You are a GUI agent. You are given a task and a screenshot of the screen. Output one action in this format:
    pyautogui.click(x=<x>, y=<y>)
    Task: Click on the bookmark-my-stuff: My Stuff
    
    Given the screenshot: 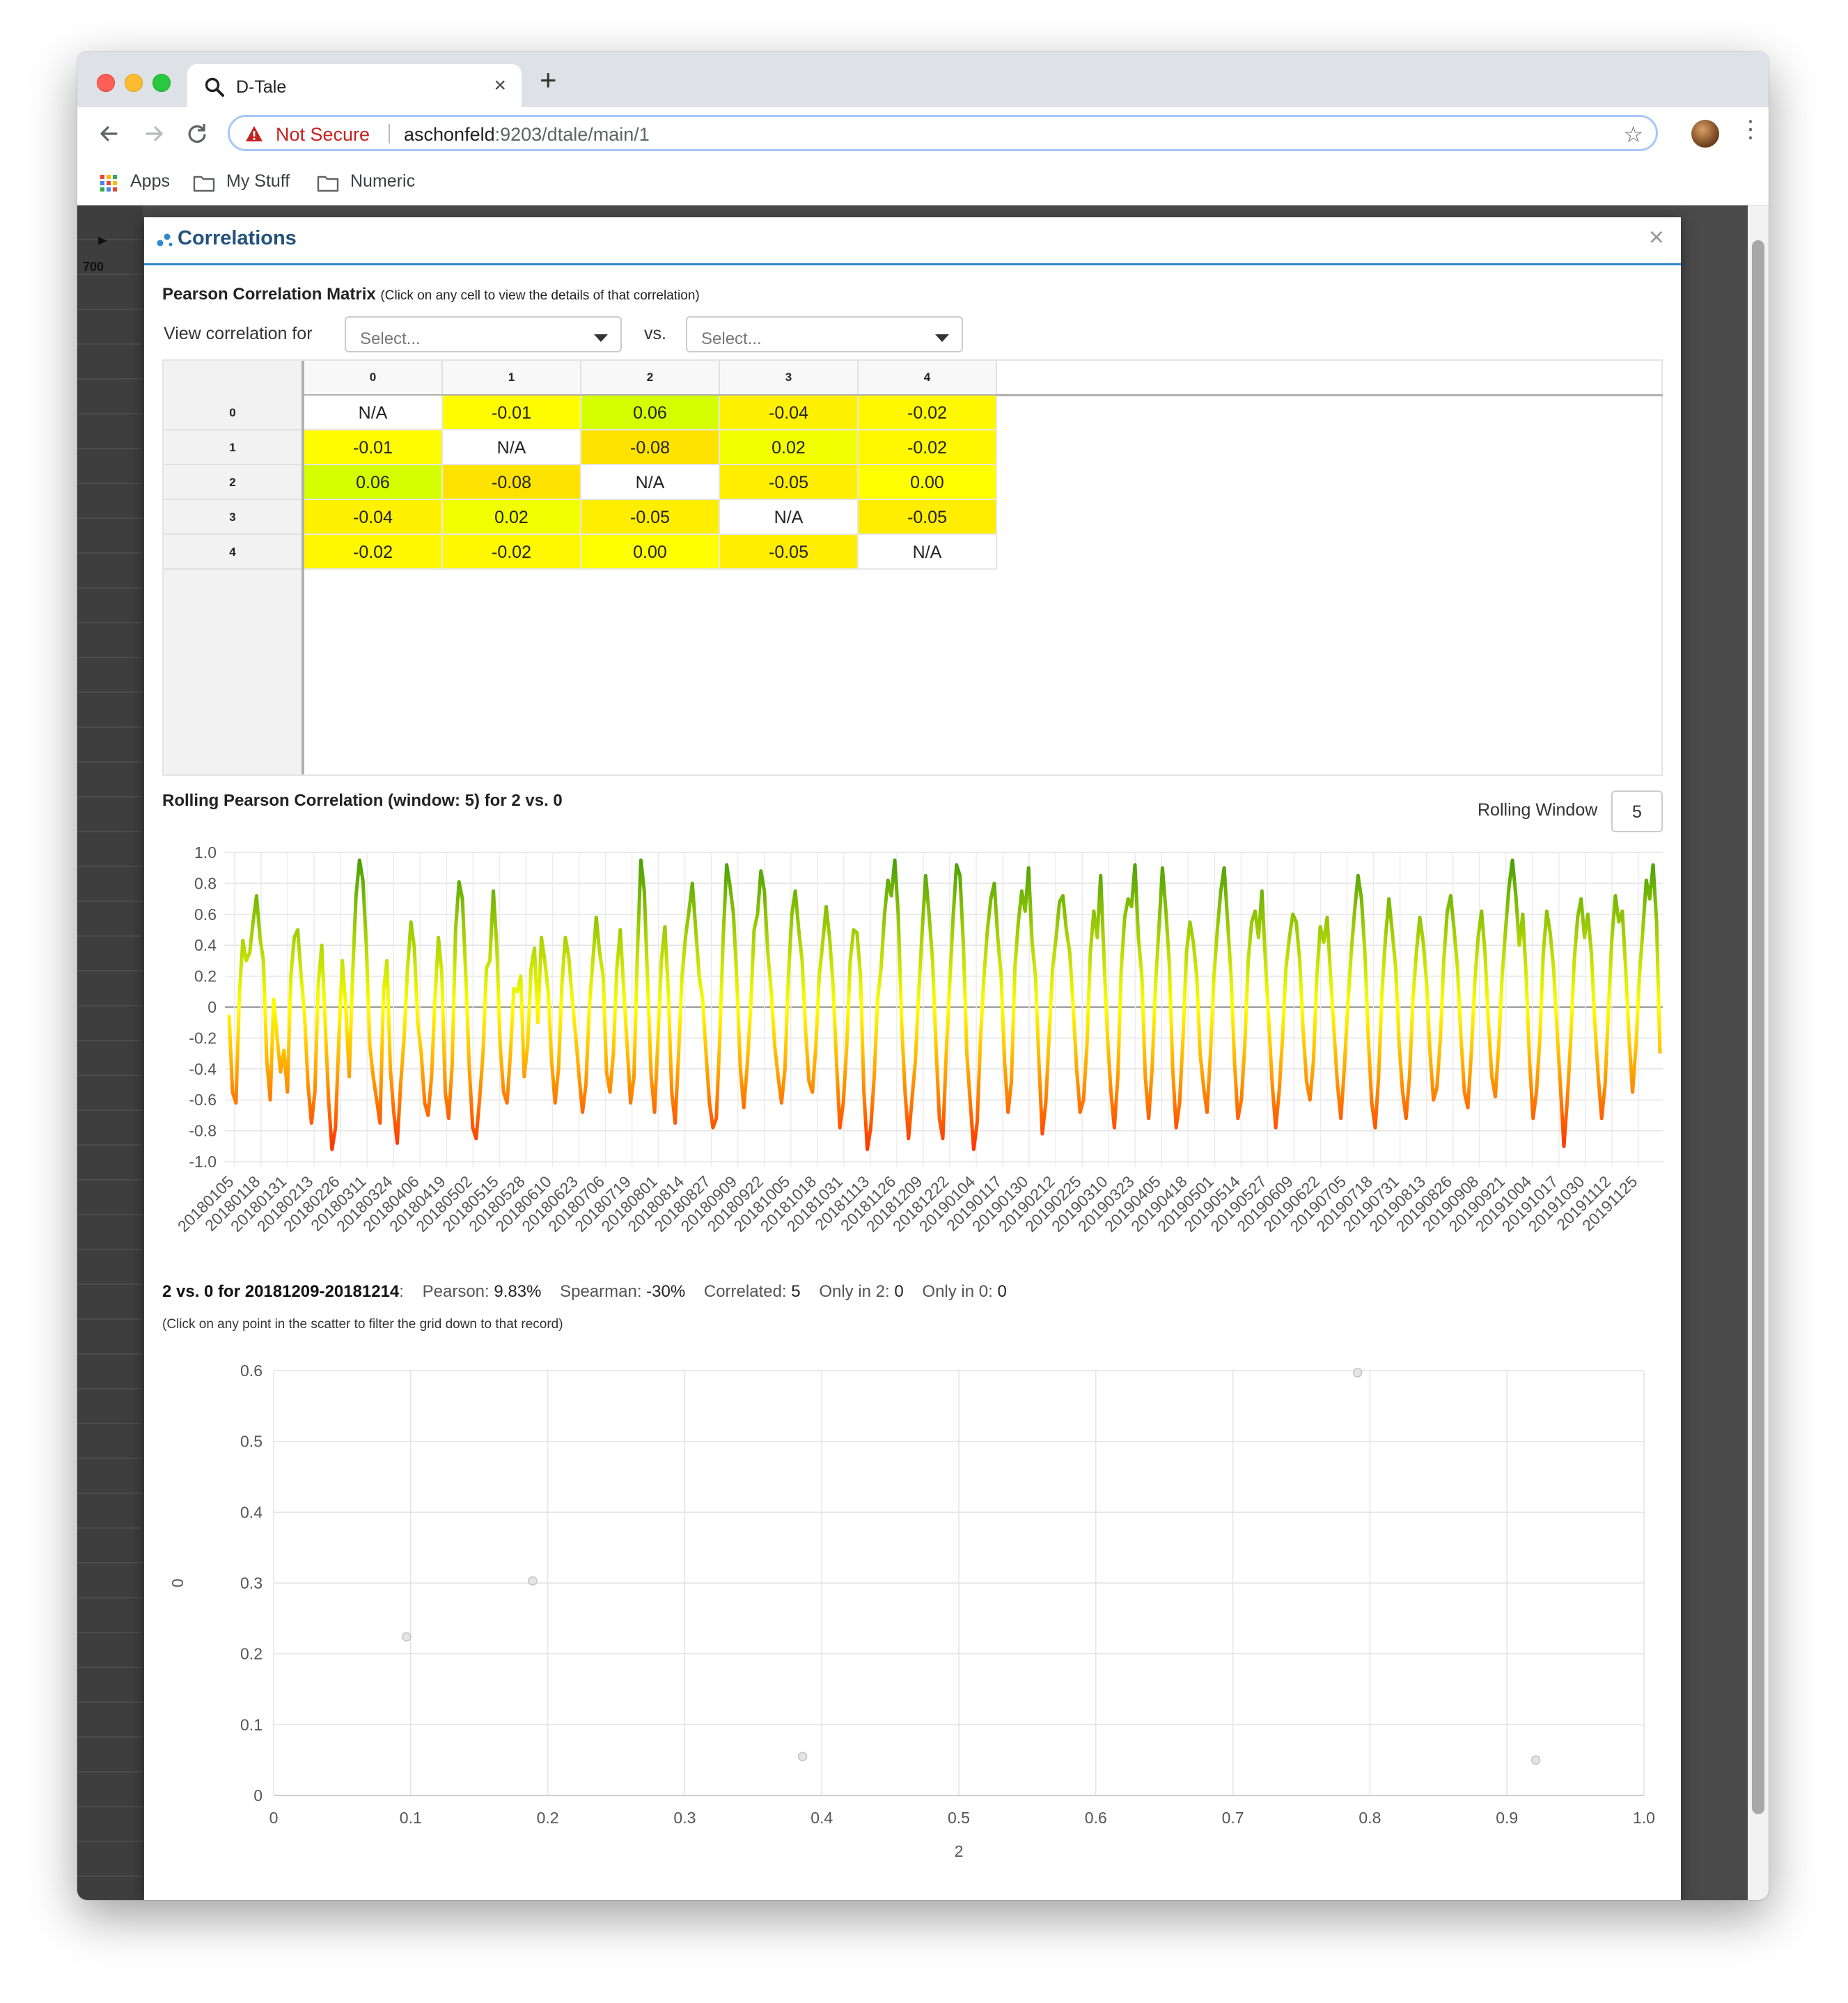 What is the action you would take?
    pyautogui.click(x=258, y=181)
    